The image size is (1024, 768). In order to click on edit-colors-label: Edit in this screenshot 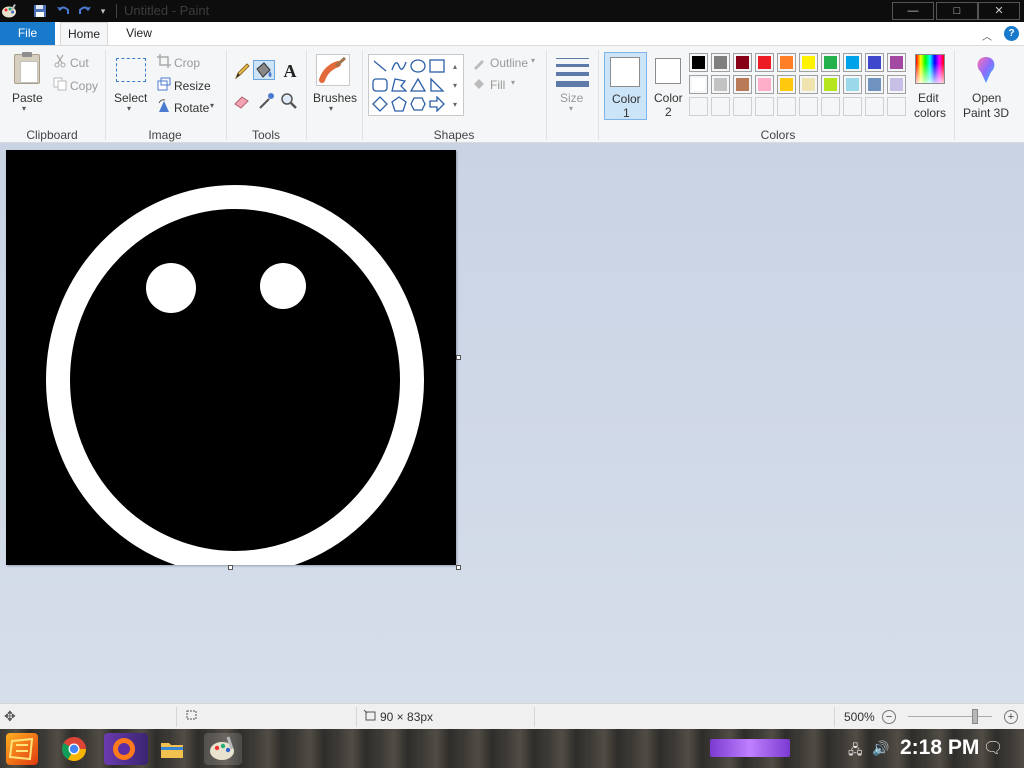, I will do `click(928, 98)`.